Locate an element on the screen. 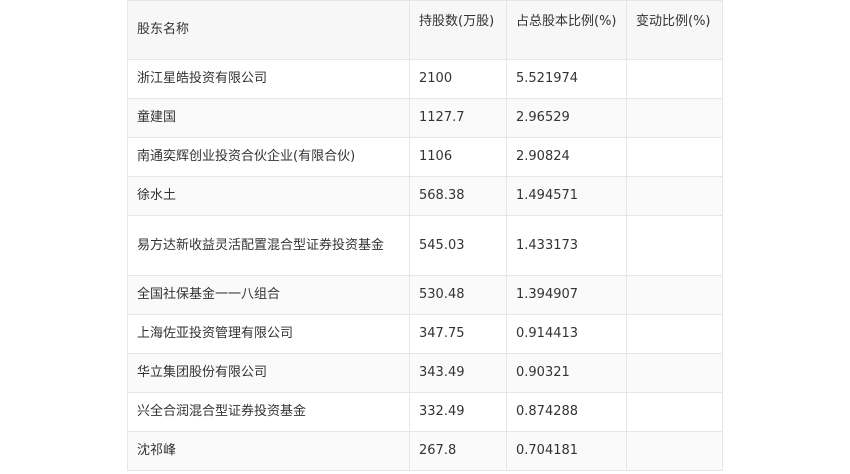  cell-name: 浙江星皓投资有限公司 is located at coordinates (268, 79).